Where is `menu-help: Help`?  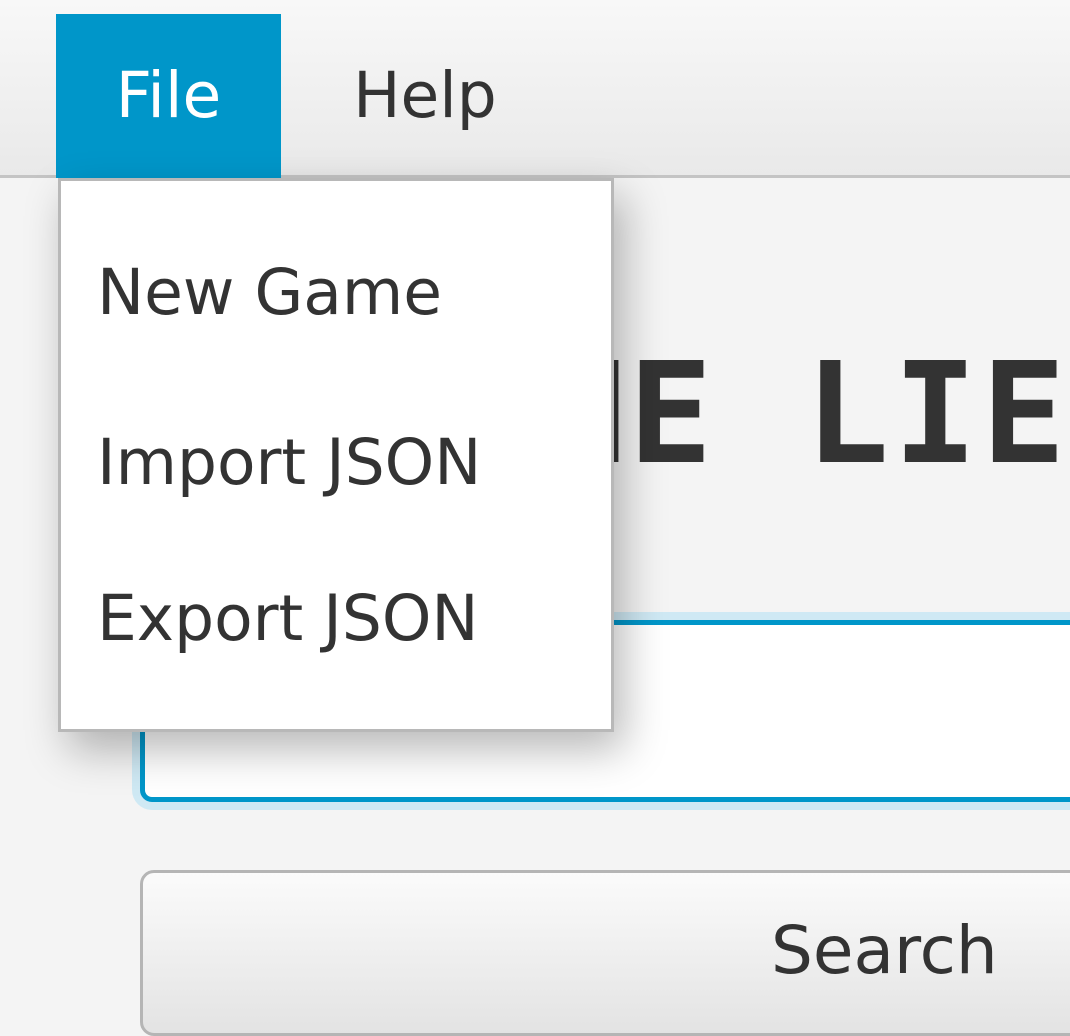 menu-help: Help is located at coordinates (425, 96).